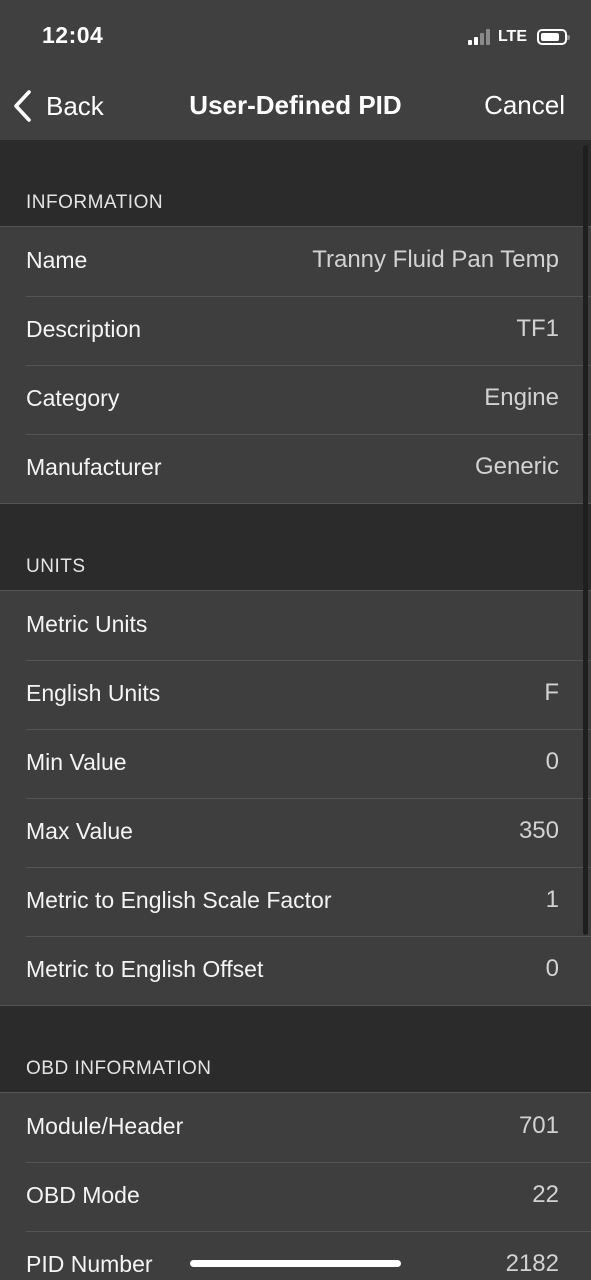 This screenshot has width=591, height=1280. I want to click on section-header: OBD INFORMATION, so click(295, 1049).